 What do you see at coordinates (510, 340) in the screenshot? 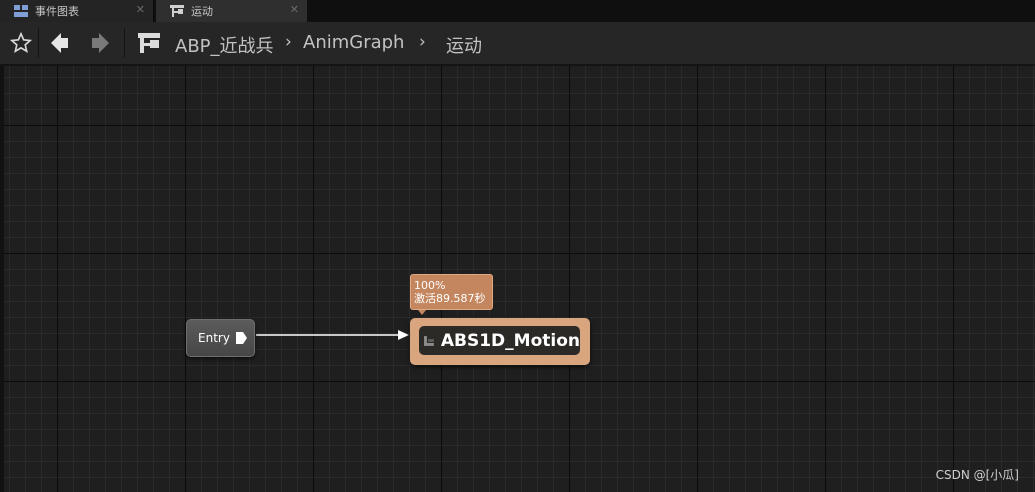
I see `state-name: ABS1D_Motion` at bounding box center [510, 340].